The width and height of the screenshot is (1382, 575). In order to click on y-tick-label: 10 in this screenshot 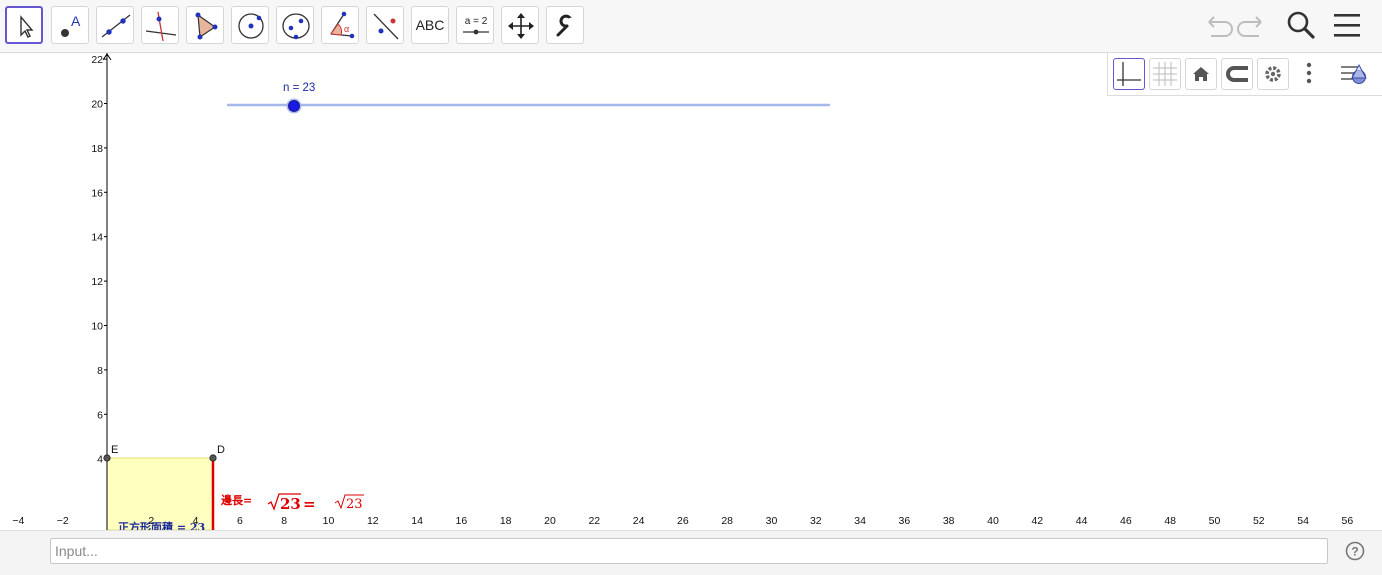, I will do `click(97, 327)`.